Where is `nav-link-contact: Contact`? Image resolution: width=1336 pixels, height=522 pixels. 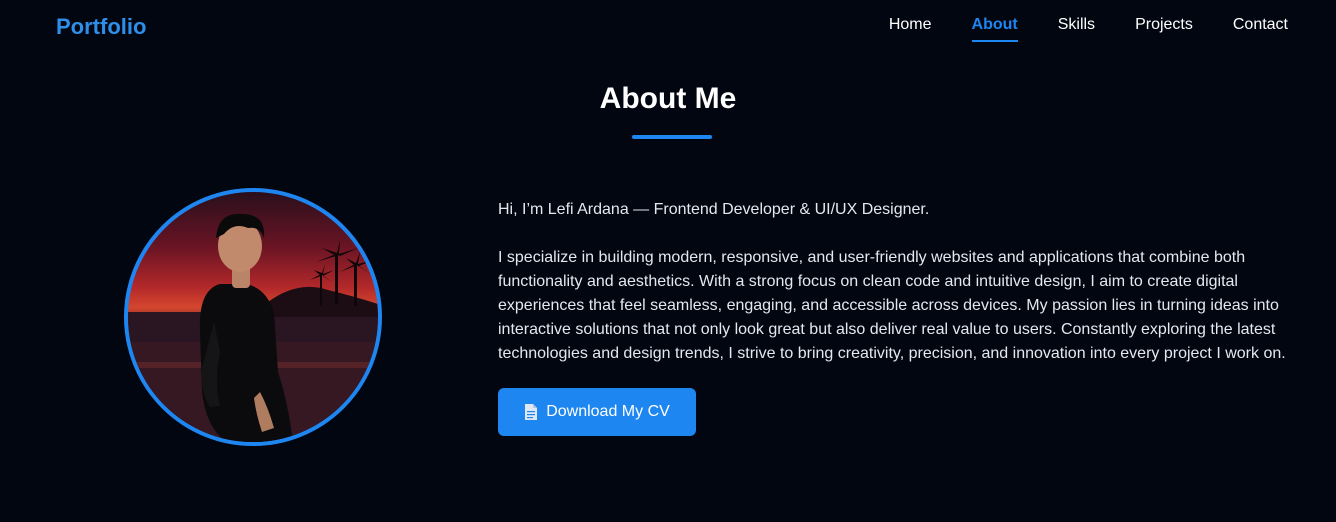 nav-link-contact: Contact is located at coordinates (1260, 28).